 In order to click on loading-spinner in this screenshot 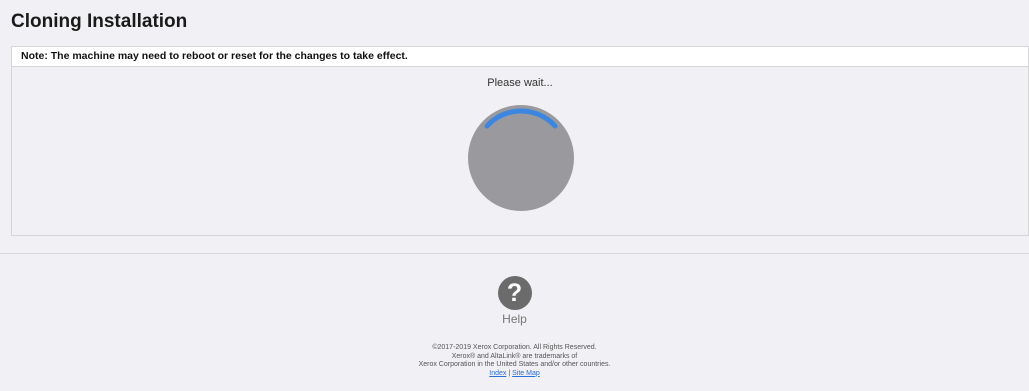, I will do `click(521, 158)`.